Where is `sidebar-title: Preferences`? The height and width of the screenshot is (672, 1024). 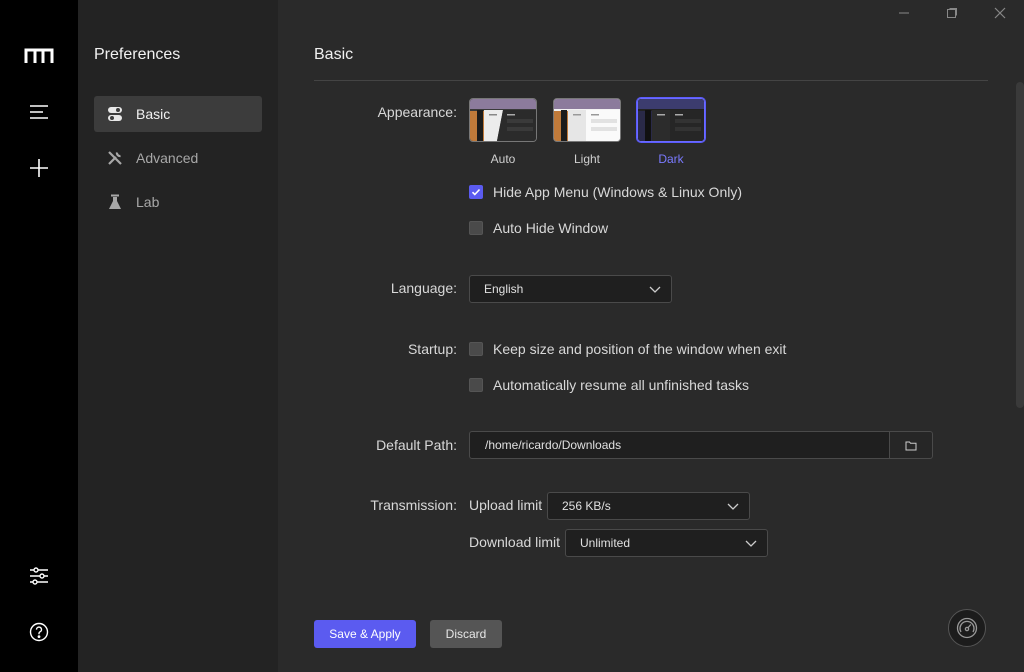 sidebar-title: Preferences is located at coordinates (137, 54).